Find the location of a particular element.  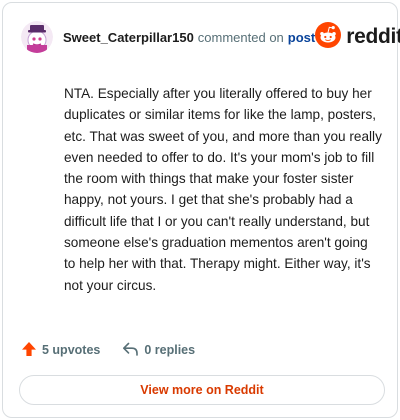

comment-meta: Sweet_Caterpillar150 commented on post is located at coordinates (189, 37).